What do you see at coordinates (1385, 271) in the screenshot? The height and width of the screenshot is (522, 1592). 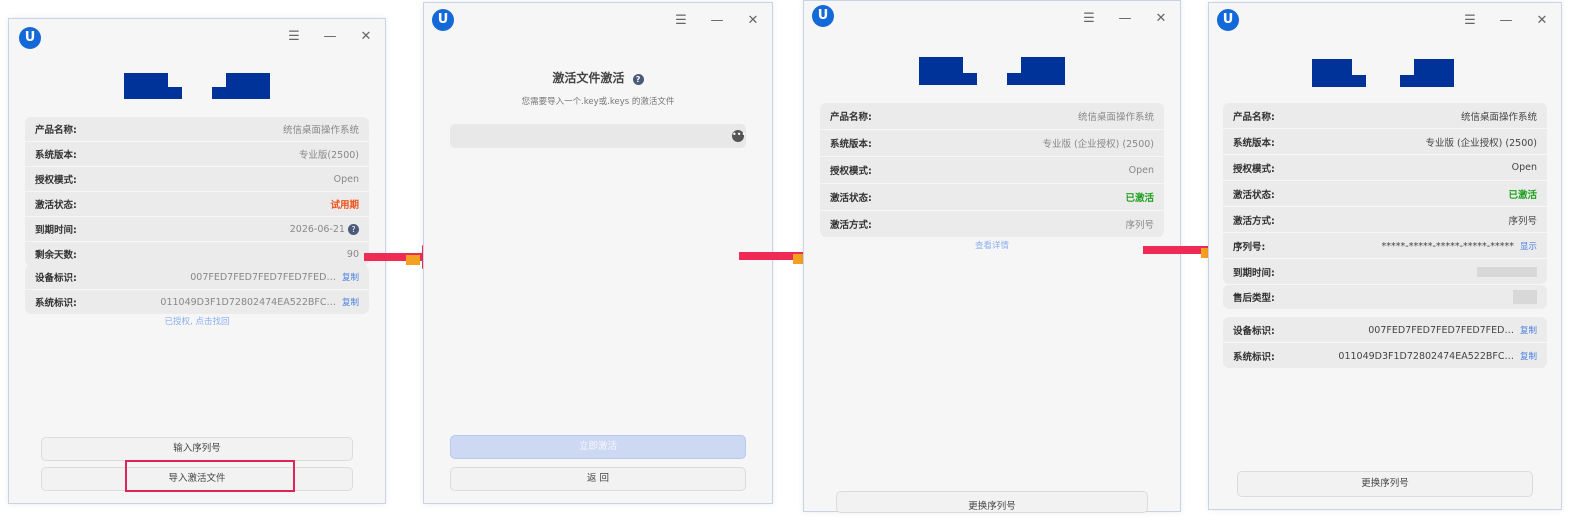 I see `info-row: 到期时间:` at bounding box center [1385, 271].